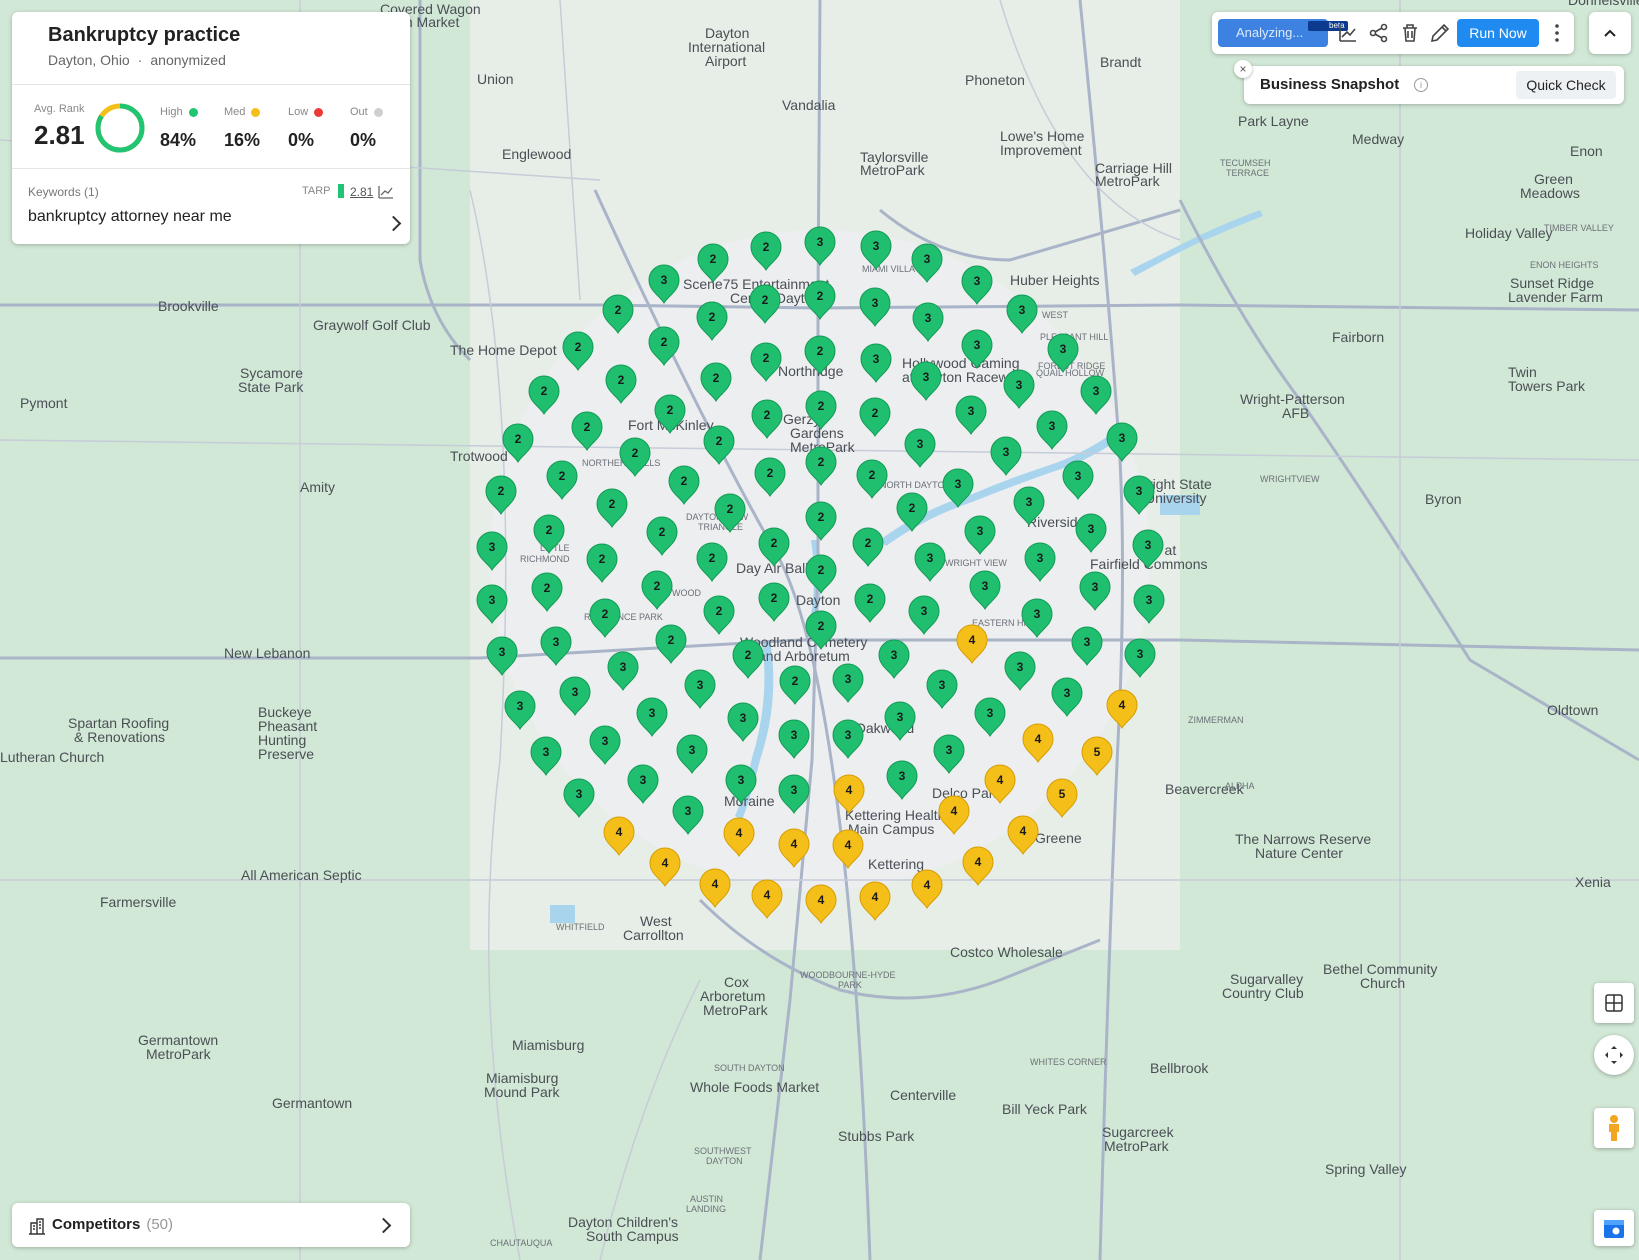 The width and height of the screenshot is (1639, 1260). I want to click on place-label: Fairborn, so click(1358, 337).